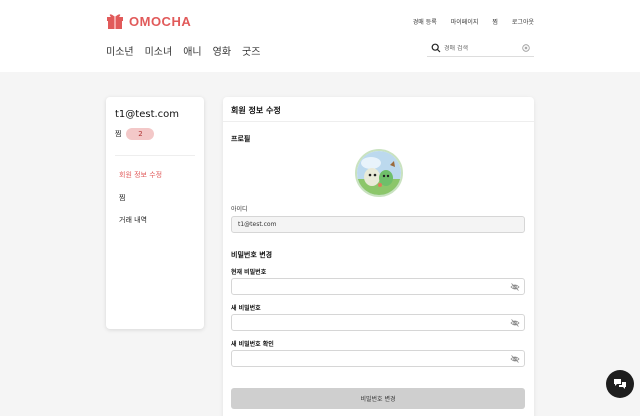 The image size is (640, 416). Describe the element at coordinates (241, 139) in the screenshot. I see `profile-section-title: 프로필` at that location.